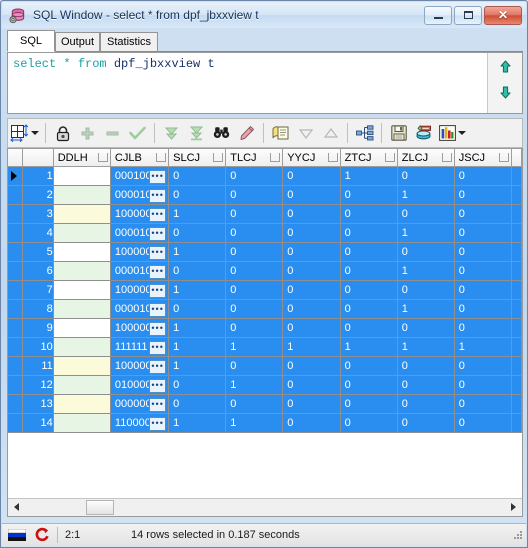 This screenshot has height=548, width=528. What do you see at coordinates (38, 423) in the screenshot?
I see `row-number-cell: 14` at bounding box center [38, 423].